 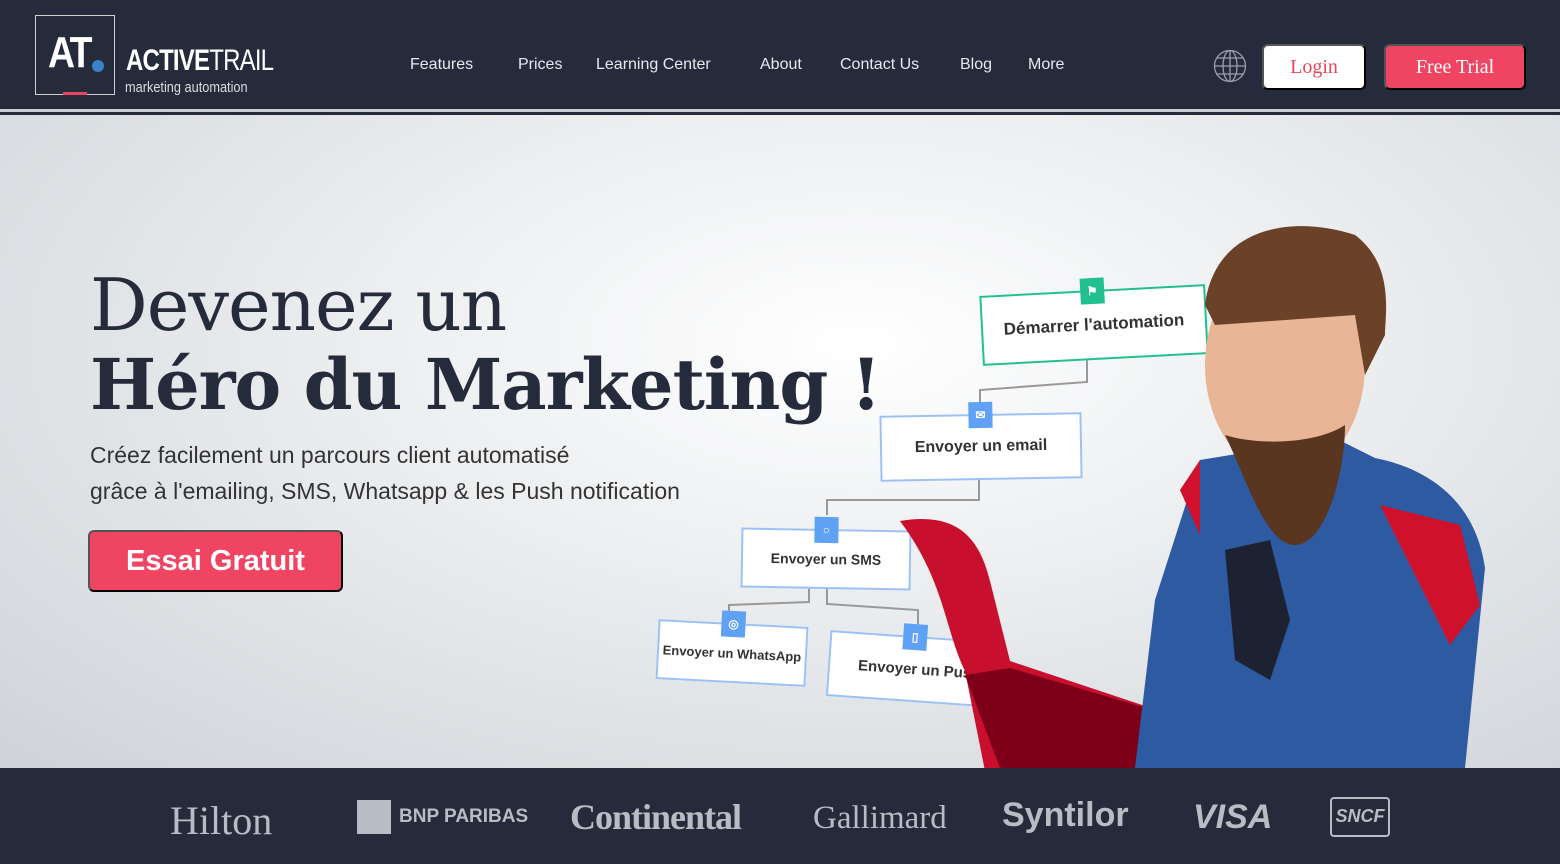 I want to click on globe-icon, so click(x=1230, y=66).